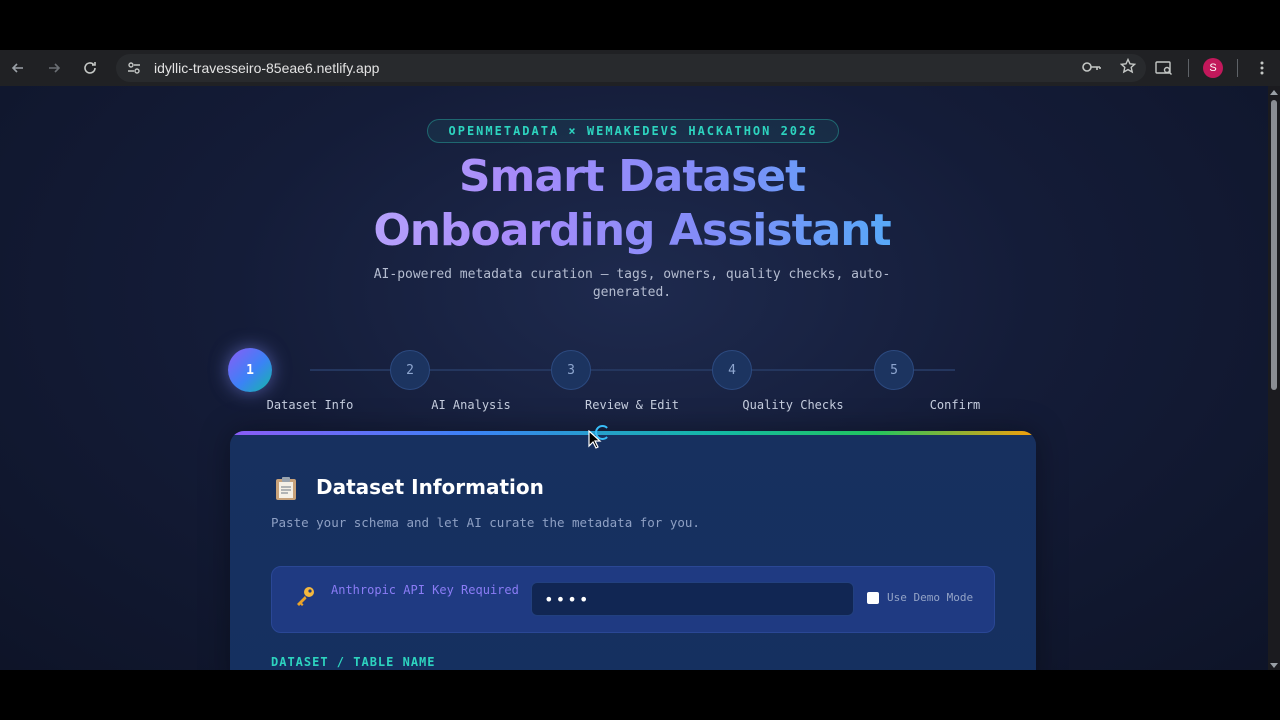 The width and height of the screenshot is (1280, 720). What do you see at coordinates (1262, 68) in the screenshot?
I see `kebab-menu-icon` at bounding box center [1262, 68].